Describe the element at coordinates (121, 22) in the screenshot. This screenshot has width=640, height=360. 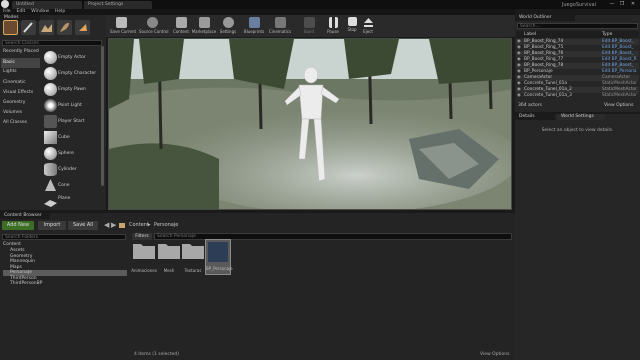
I see `save-icon` at that location.